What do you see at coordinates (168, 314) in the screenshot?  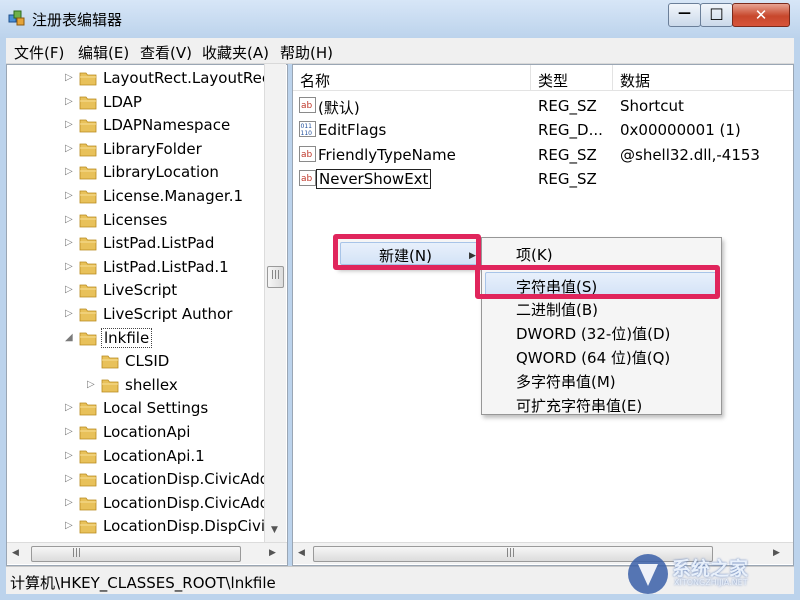 I see `tree-item-label: LiveScript Author` at bounding box center [168, 314].